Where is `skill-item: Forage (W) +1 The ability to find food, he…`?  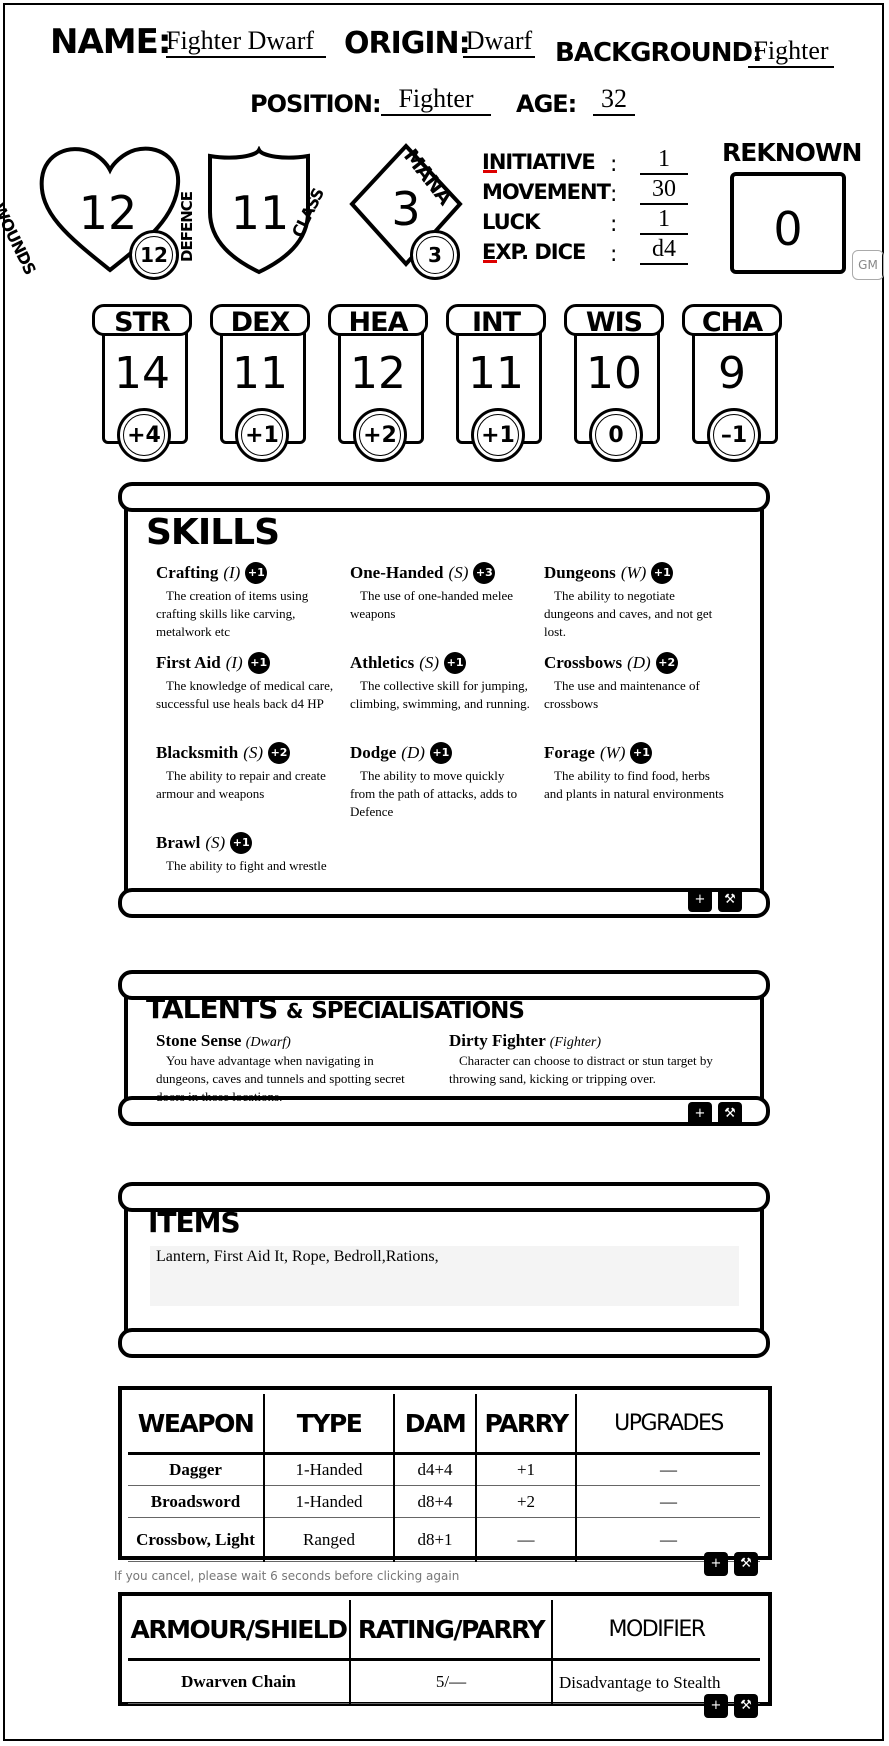
skill-item: Forage (W) +1 The ability to find food, he… is located at coordinates (634, 772).